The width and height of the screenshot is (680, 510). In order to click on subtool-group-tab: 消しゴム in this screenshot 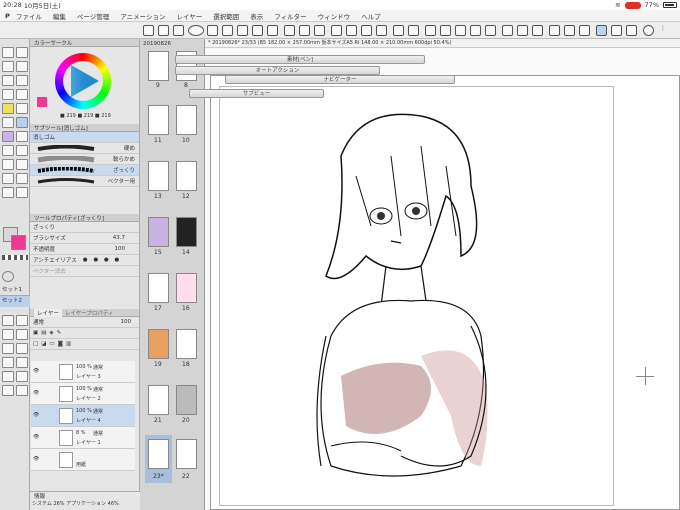, I will do `click(84, 137)`.